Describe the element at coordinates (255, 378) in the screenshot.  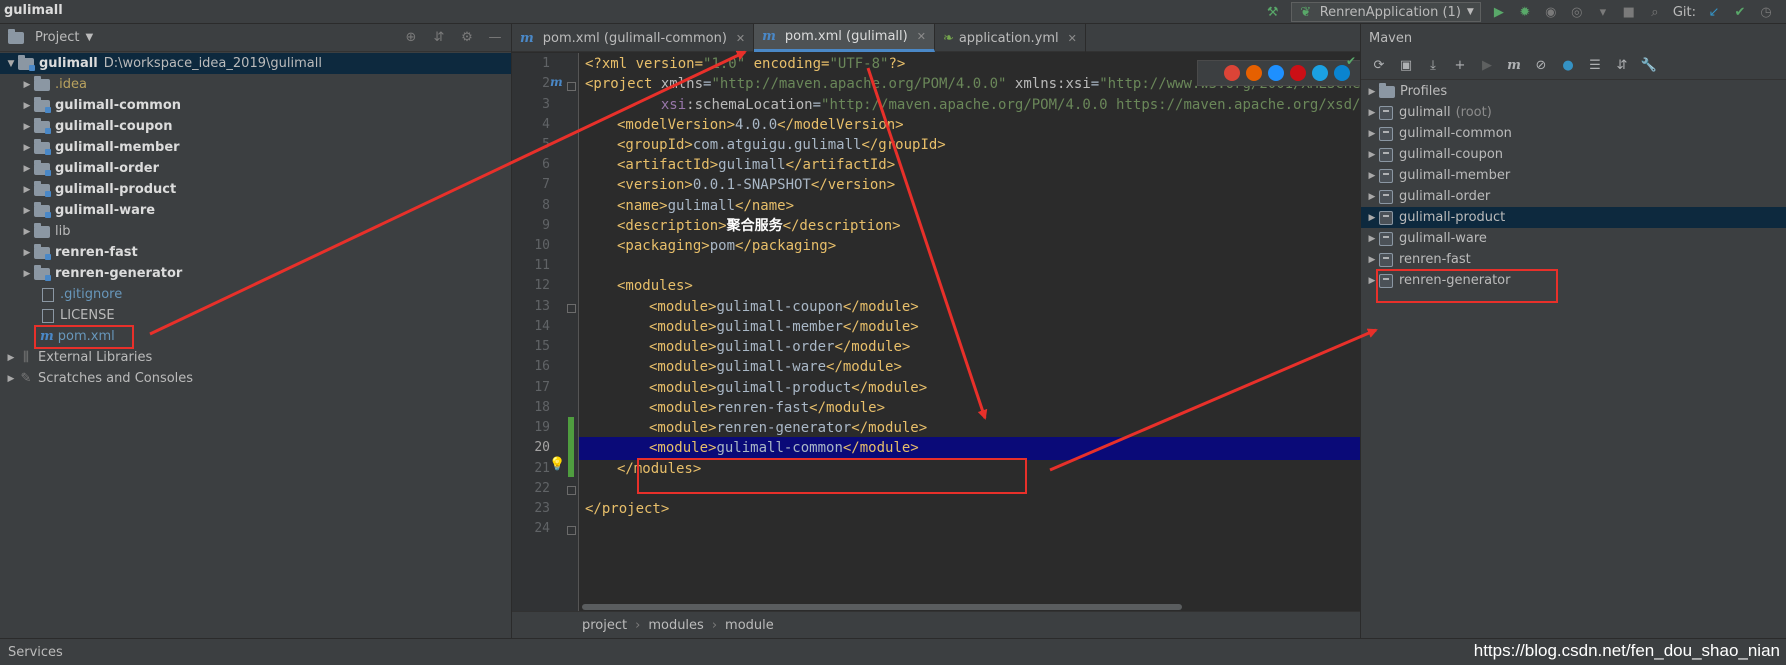
I see `tree-node-scratches: ▶ ✎ Scratches and Consoles` at that location.